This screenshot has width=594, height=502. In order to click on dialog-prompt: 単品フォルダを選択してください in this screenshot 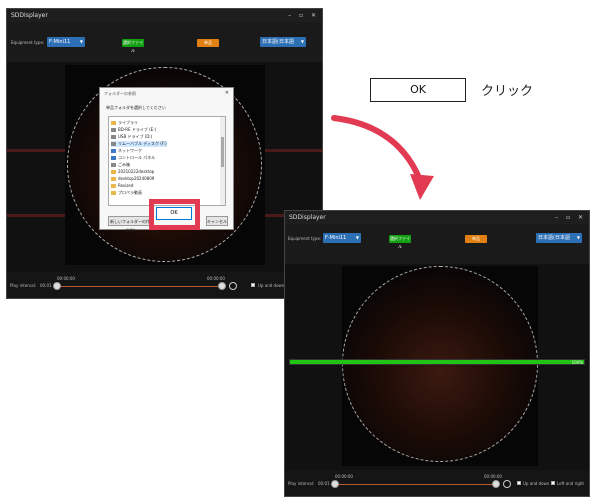, I will do `click(136, 107)`.